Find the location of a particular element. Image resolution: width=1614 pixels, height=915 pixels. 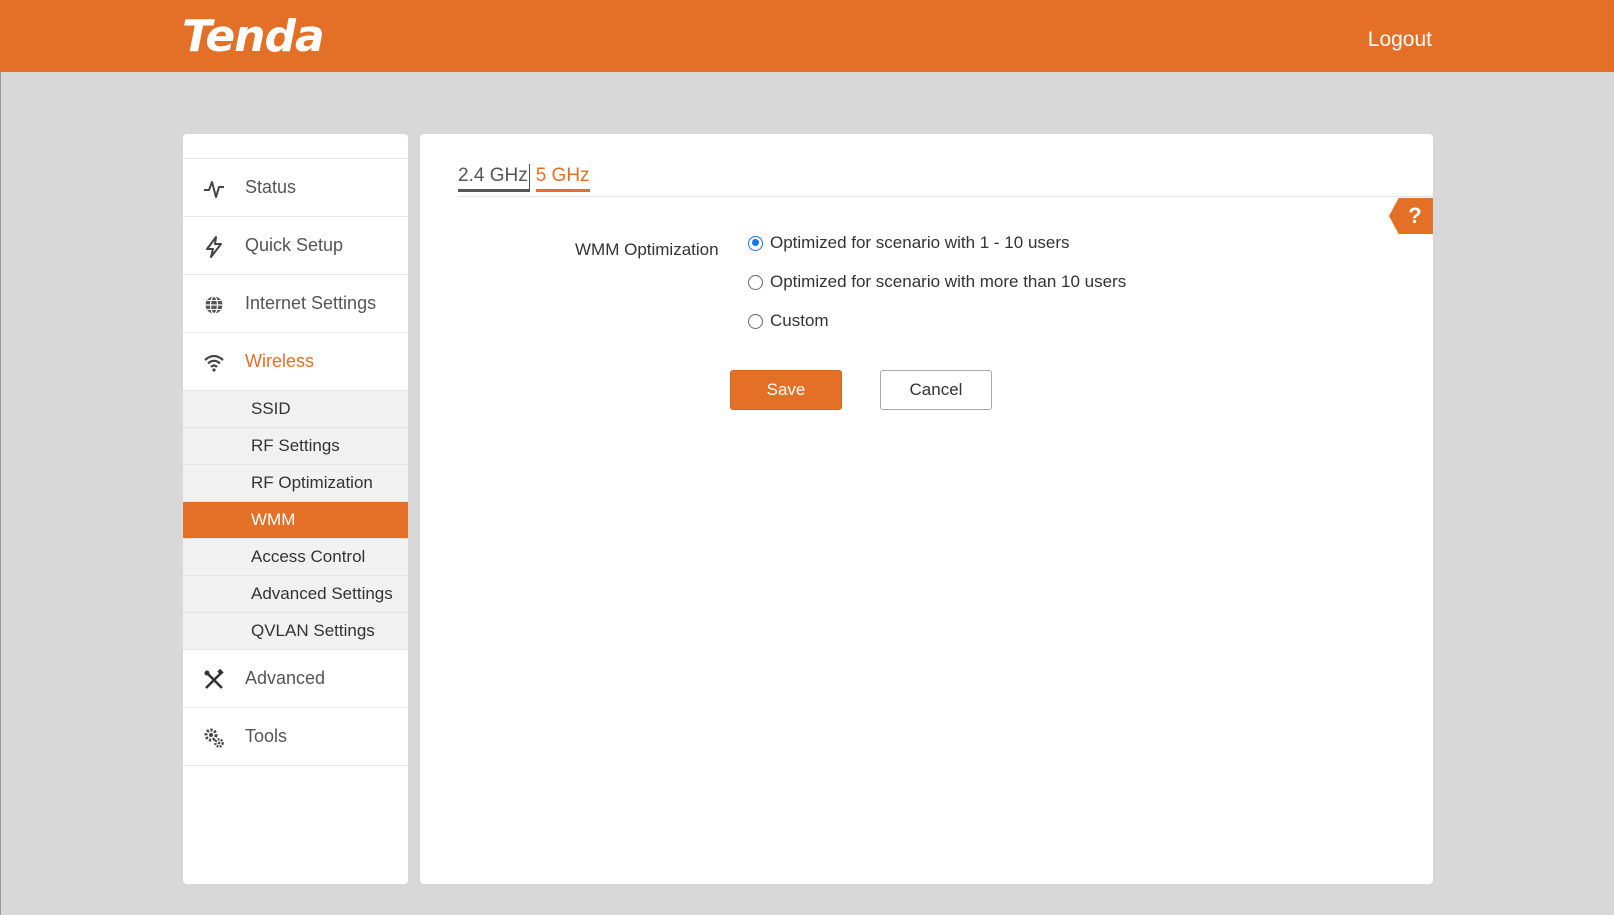

sidebar-item-internet-settings: Internet Settings is located at coordinates (295, 304).